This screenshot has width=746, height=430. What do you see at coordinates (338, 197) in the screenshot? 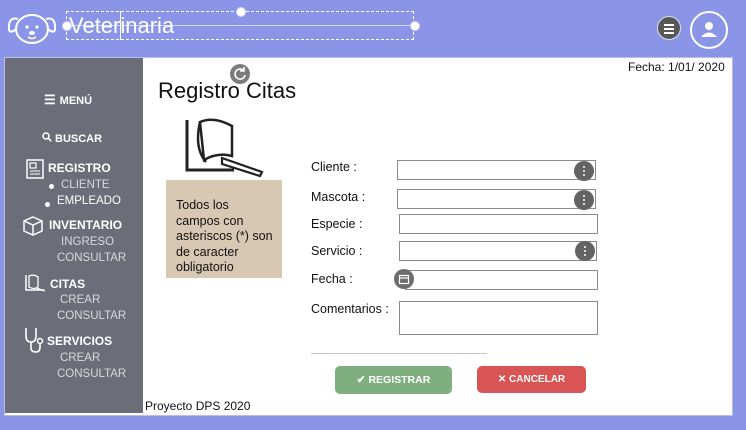
I see `mascota-label: Mascota :` at bounding box center [338, 197].